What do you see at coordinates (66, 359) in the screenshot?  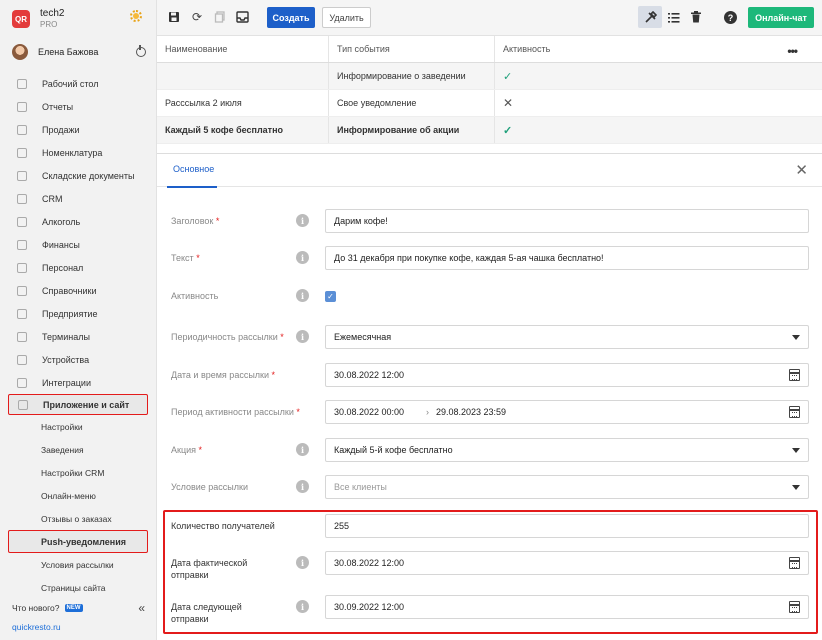 I see `sidebar-item-label: Устройства` at bounding box center [66, 359].